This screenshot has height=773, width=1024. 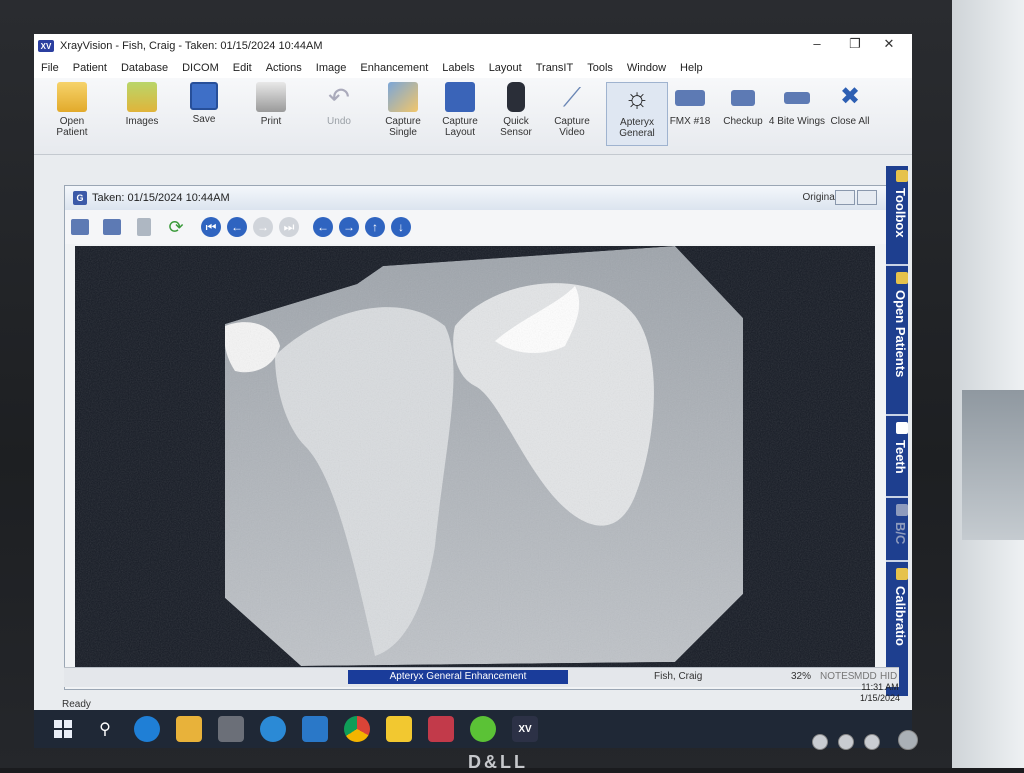 I want to click on arrow-right-icon: →, so click(x=349, y=227).